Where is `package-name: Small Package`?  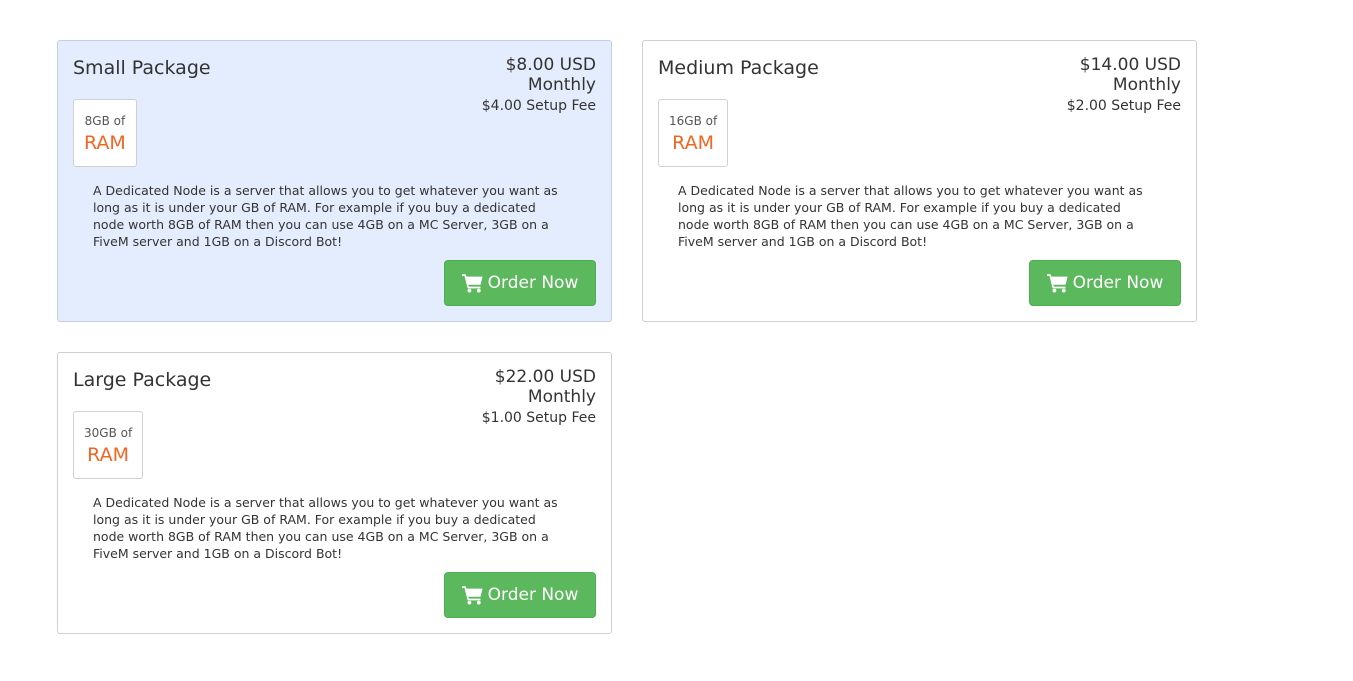
package-name: Small Package is located at coordinates (142, 68).